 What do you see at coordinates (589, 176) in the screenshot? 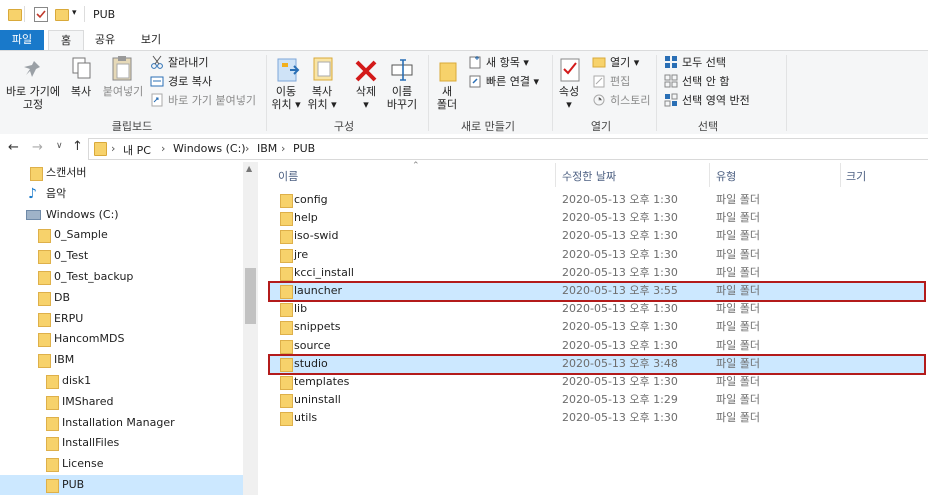
I see `column-header-date: 수정한 날짜` at bounding box center [589, 176].